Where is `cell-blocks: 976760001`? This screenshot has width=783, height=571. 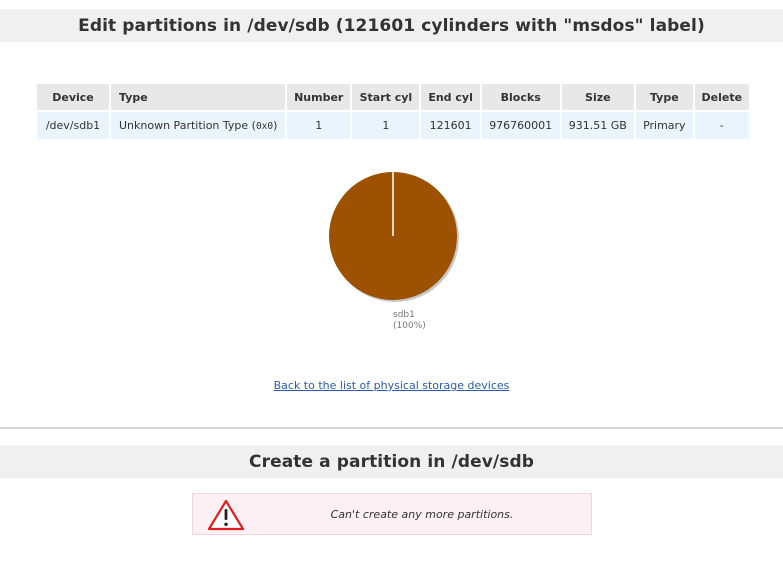 cell-blocks: 976760001 is located at coordinates (520, 125).